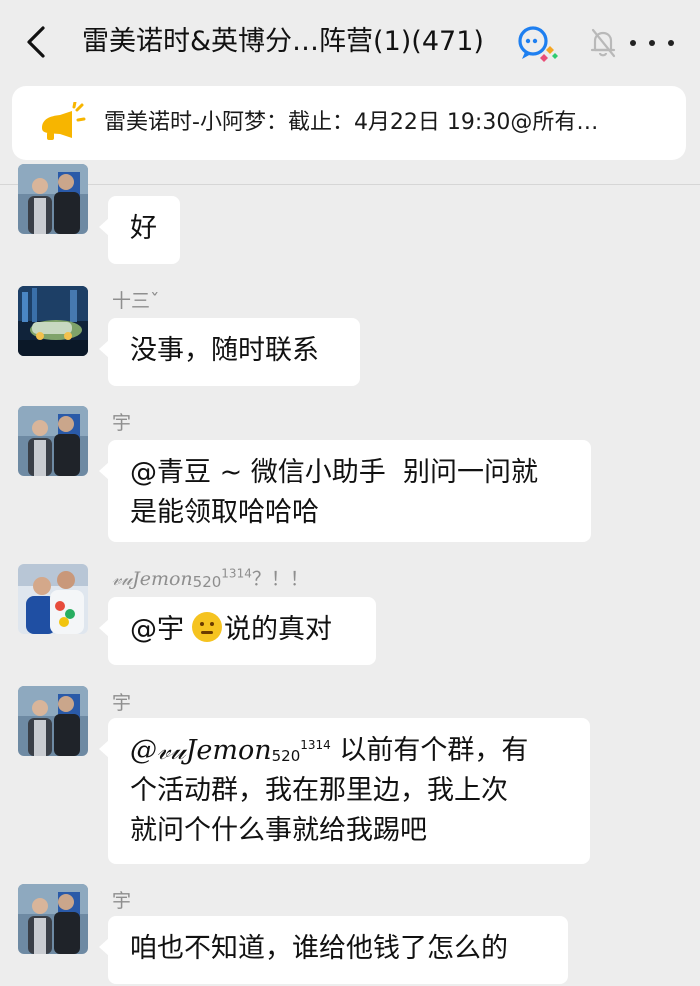 This screenshot has width=700, height=986. I want to click on message-bubble: 好, so click(139, 230).